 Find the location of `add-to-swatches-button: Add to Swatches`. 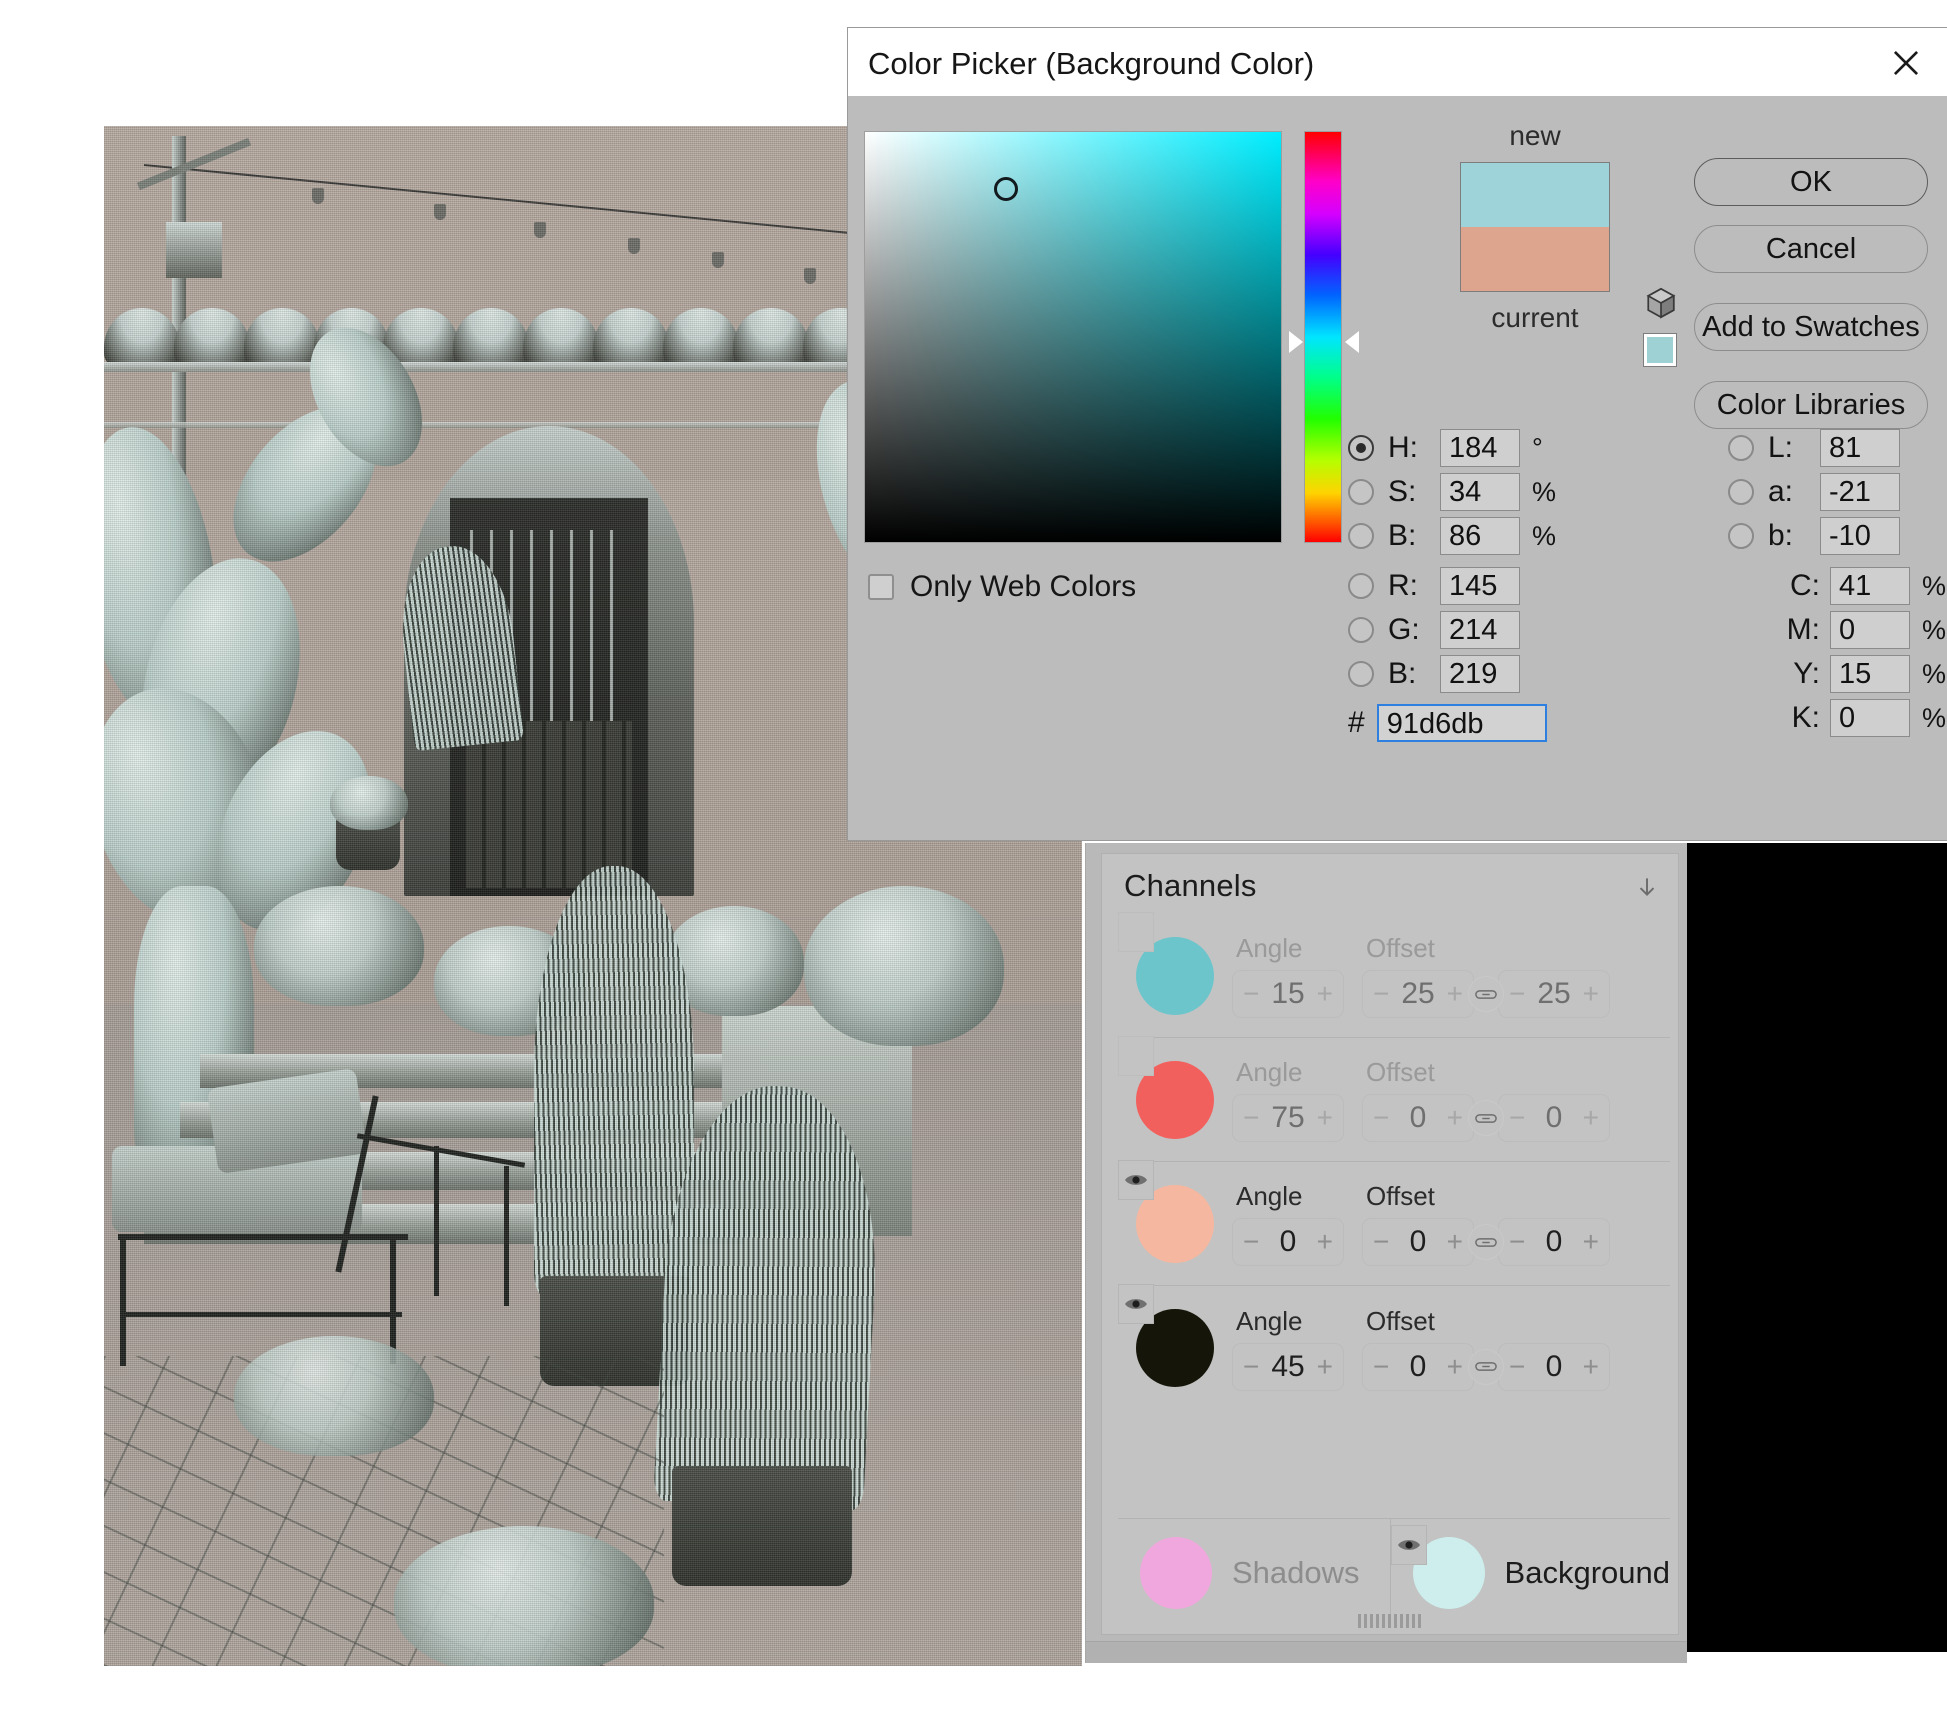

add-to-swatches-button: Add to Swatches is located at coordinates (1811, 327).